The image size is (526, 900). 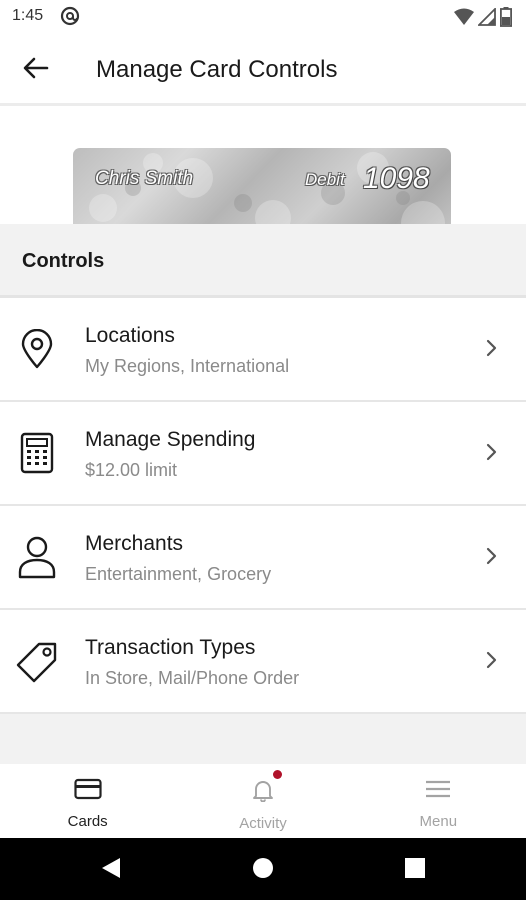 What do you see at coordinates (134, 543) in the screenshot?
I see `item-title: Merchants` at bounding box center [134, 543].